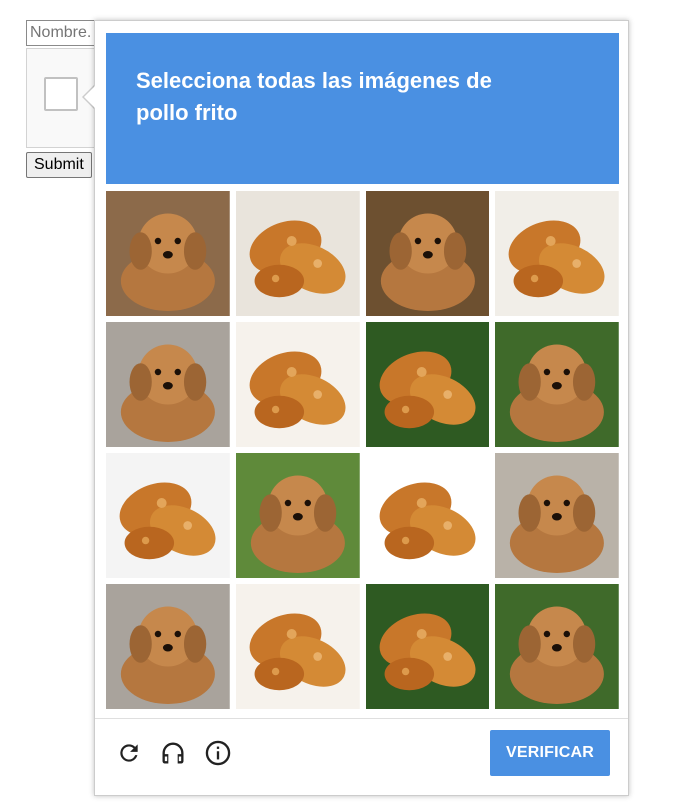 This screenshot has width=689, height=805. What do you see at coordinates (218, 753) in the screenshot?
I see `info-icon` at bounding box center [218, 753].